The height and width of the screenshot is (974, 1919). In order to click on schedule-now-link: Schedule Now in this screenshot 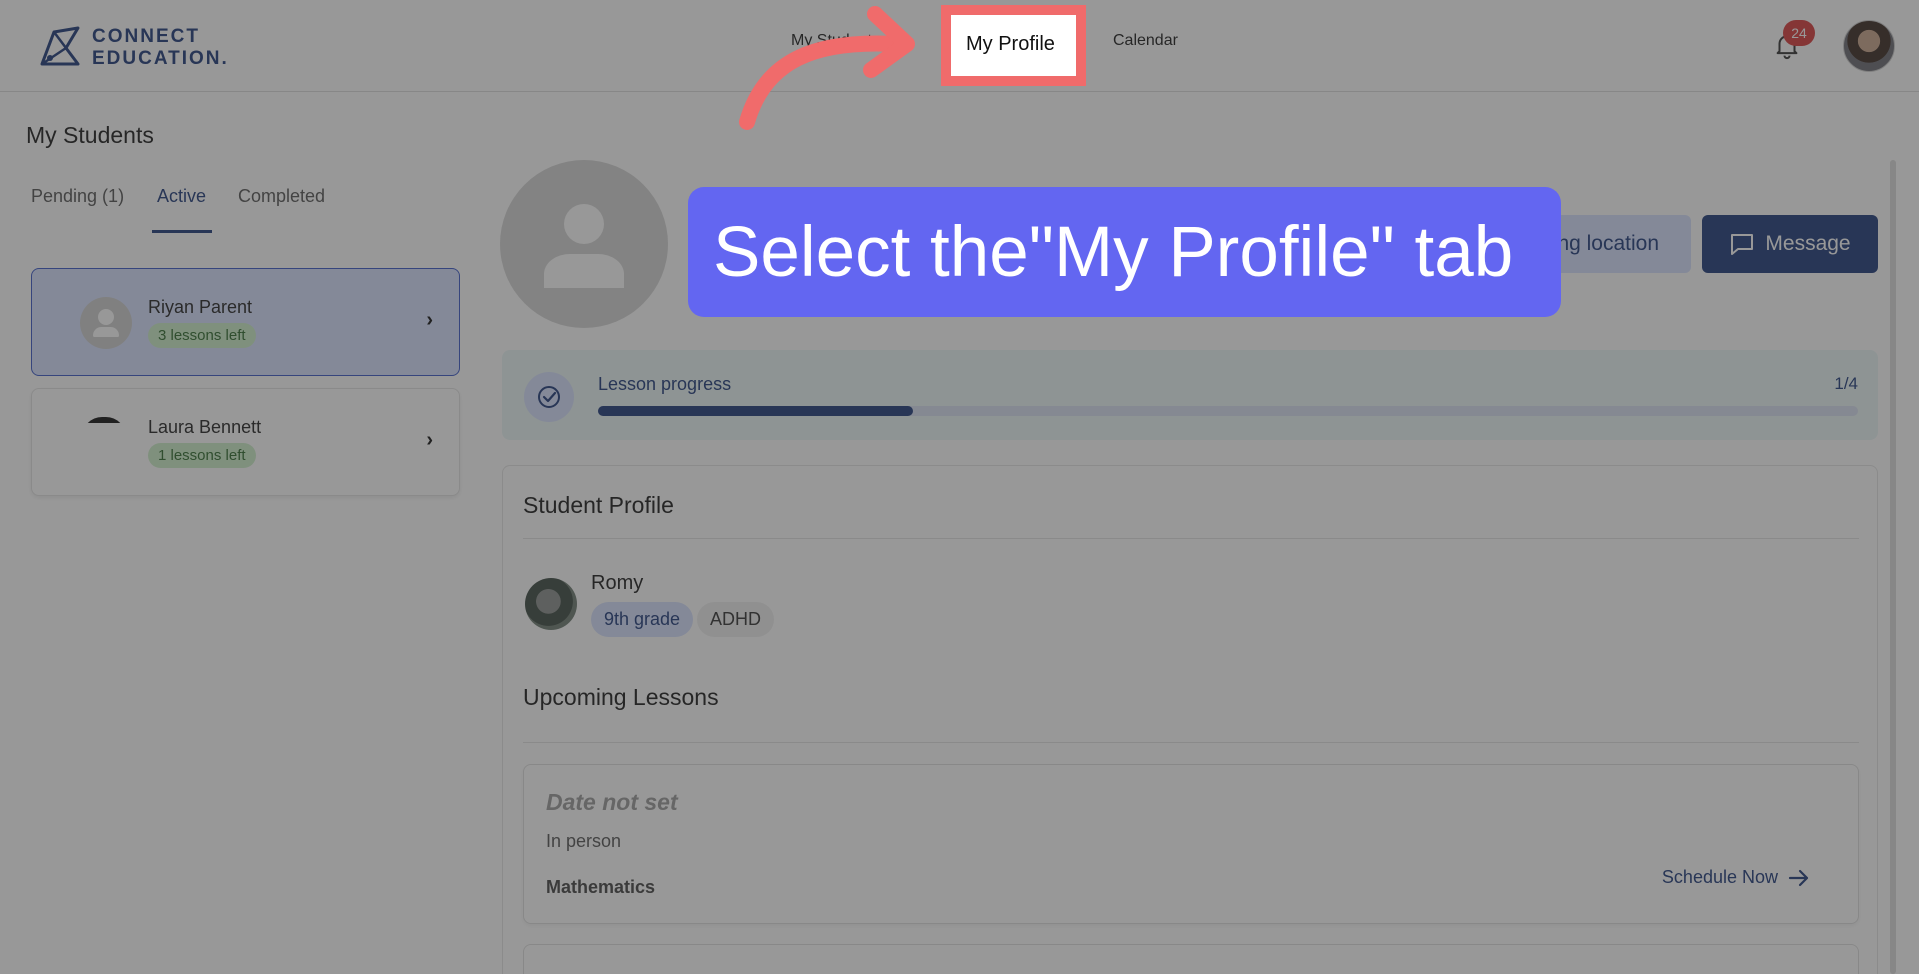, I will do `click(1736, 877)`.